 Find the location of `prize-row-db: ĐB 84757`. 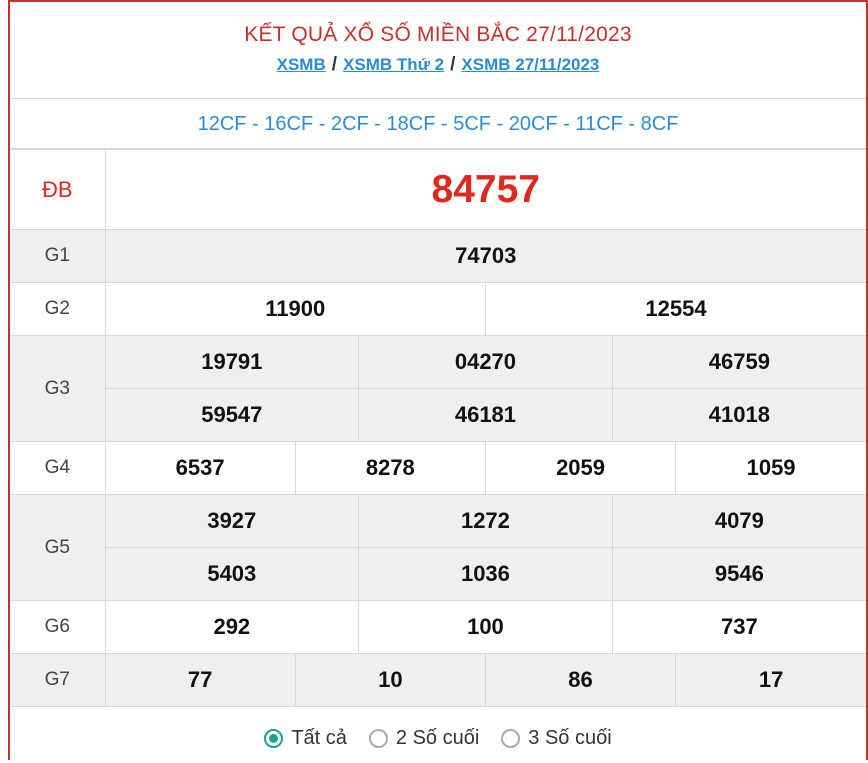

prize-row-db: ĐB 84757 is located at coordinates (438, 189).